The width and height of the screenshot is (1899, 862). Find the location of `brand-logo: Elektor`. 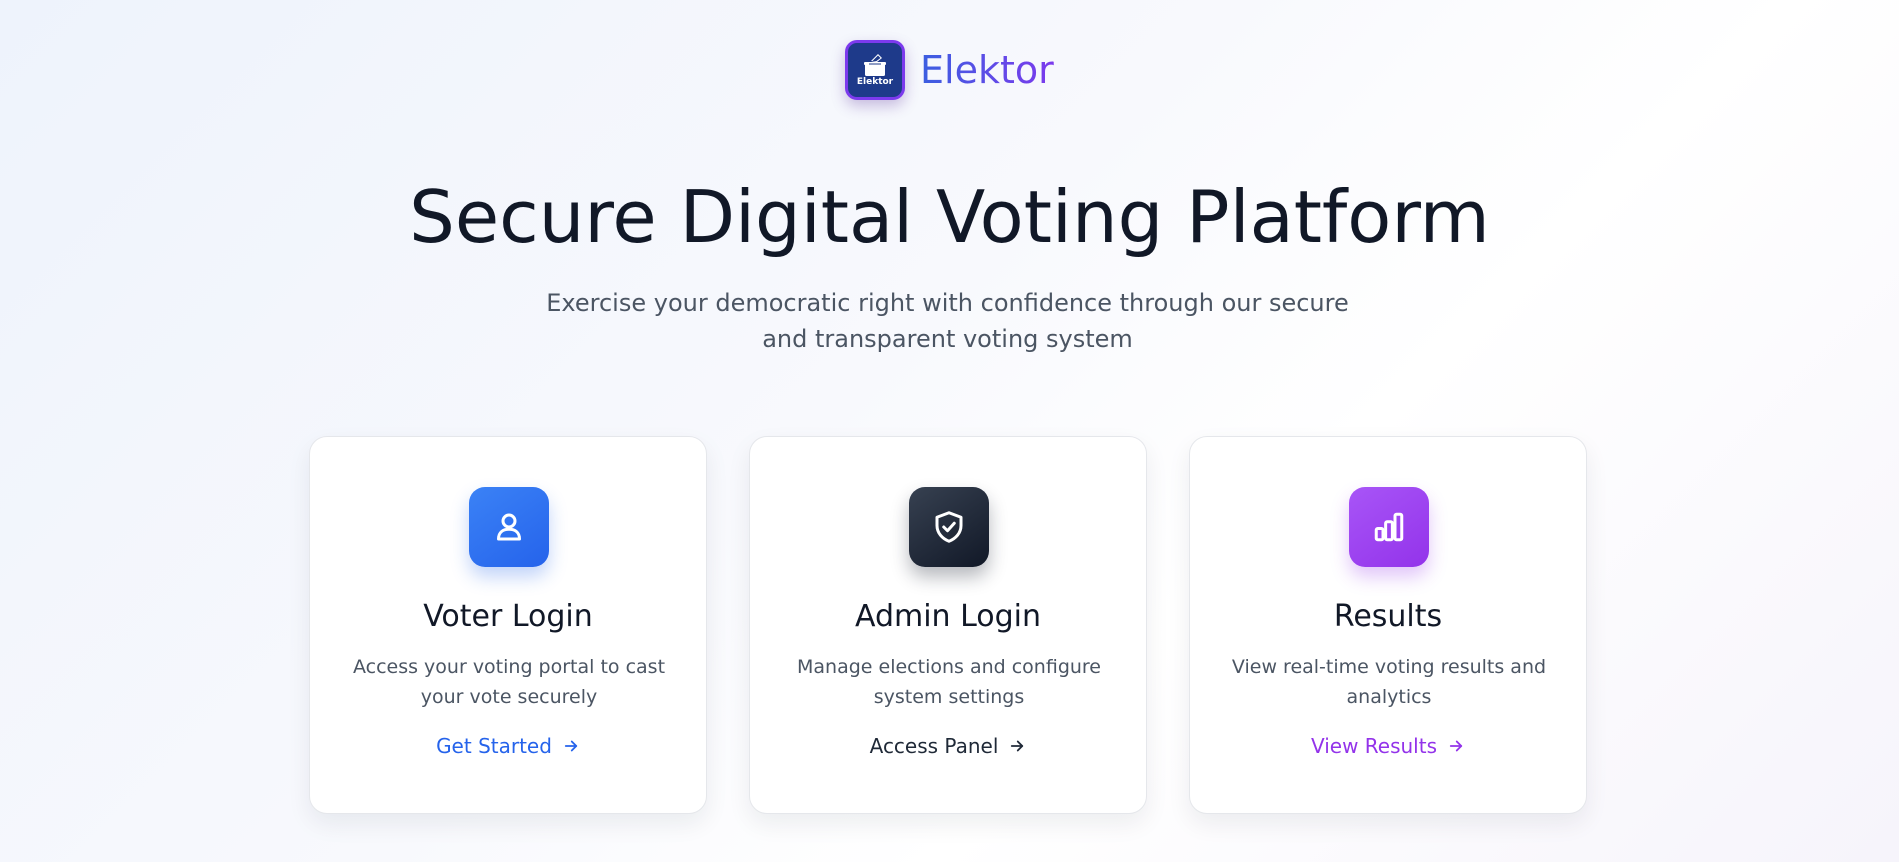

brand-logo: Elektor is located at coordinates (875, 70).